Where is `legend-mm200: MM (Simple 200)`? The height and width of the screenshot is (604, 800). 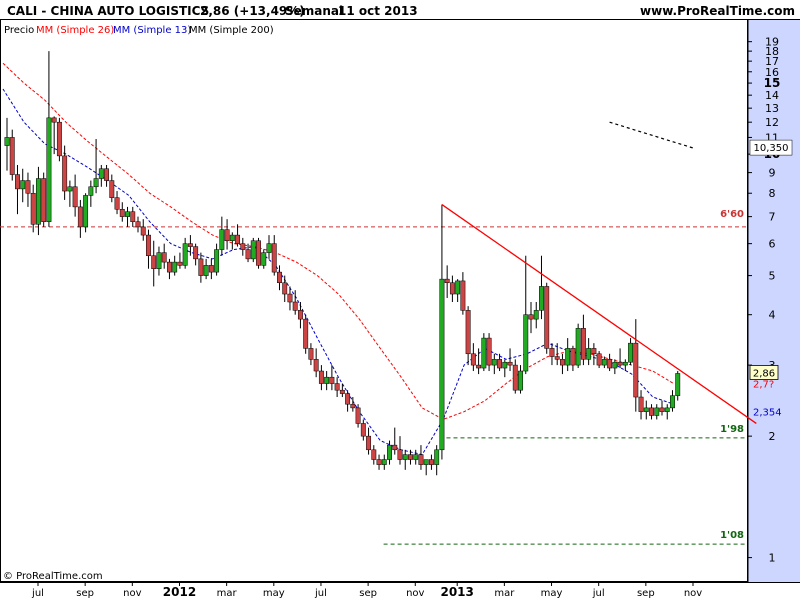 legend-mm200: MM (Simple 200) is located at coordinates (231, 30).